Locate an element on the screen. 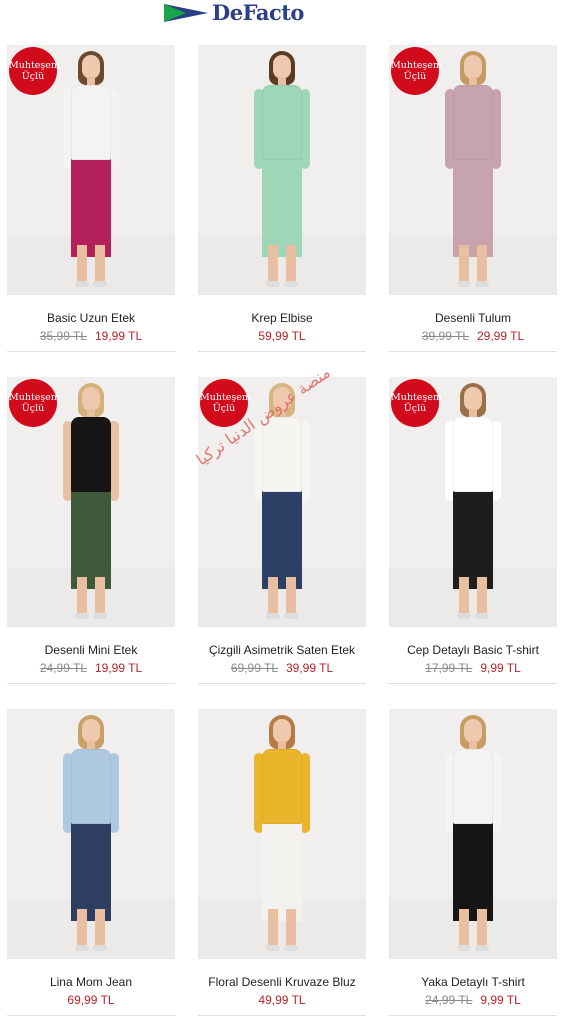  product-name: Krep Elbise is located at coordinates (282, 318).